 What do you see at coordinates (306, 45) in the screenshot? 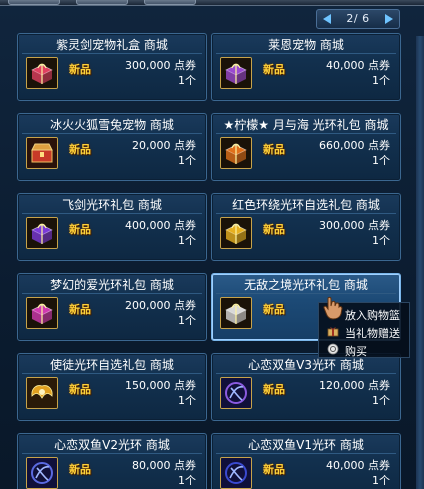
I see `item-title: 莱恩宠物 商城` at bounding box center [306, 45].